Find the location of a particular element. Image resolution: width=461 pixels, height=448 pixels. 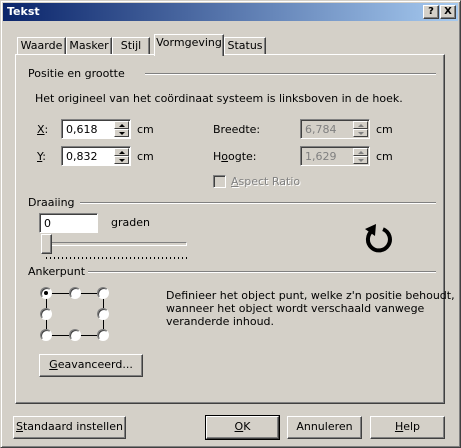

width-unit: cm is located at coordinates (384, 129).